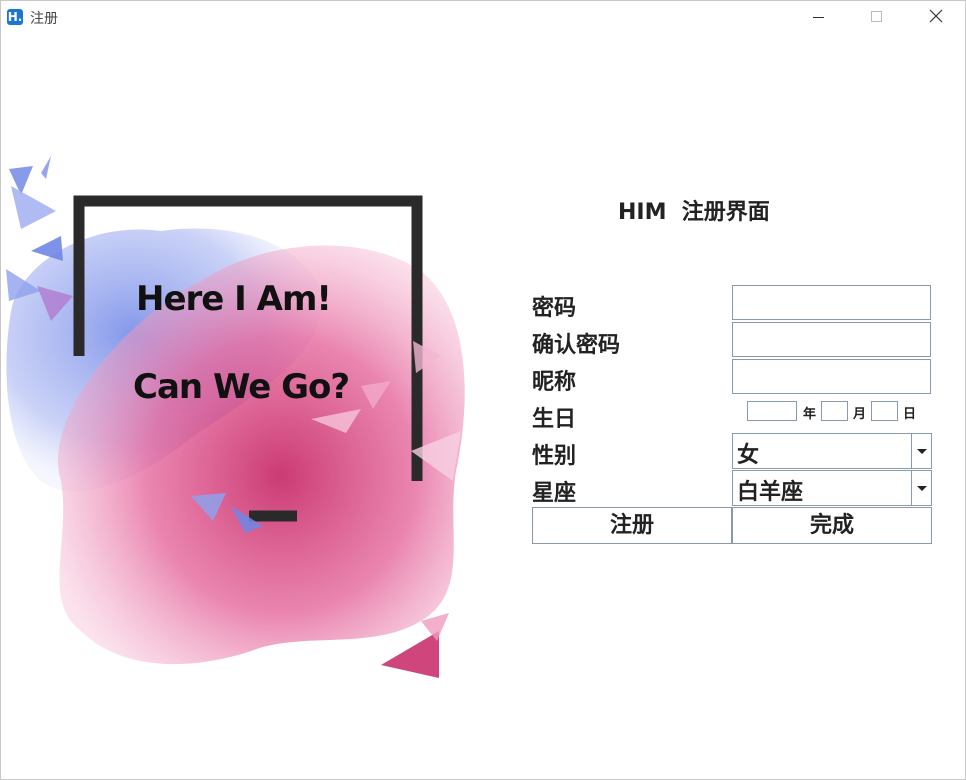  I want to click on artwork-text-line2: Can We Go?, so click(241, 387).